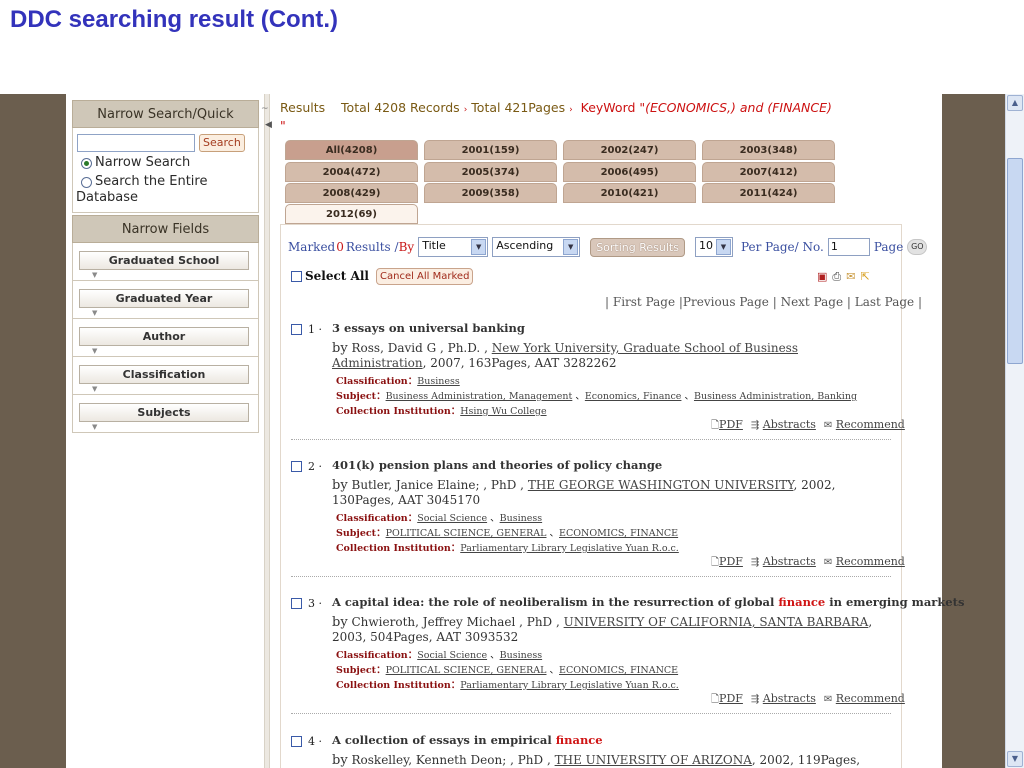 This screenshot has height=768, width=1024. What do you see at coordinates (453, 247) in the screenshot?
I see `sort-field-select: Title ▼` at bounding box center [453, 247].